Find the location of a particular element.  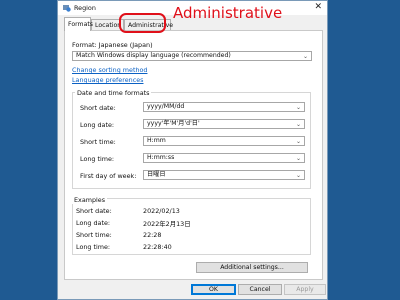

language-preferences-link: Language preferences is located at coordinates (107, 80).